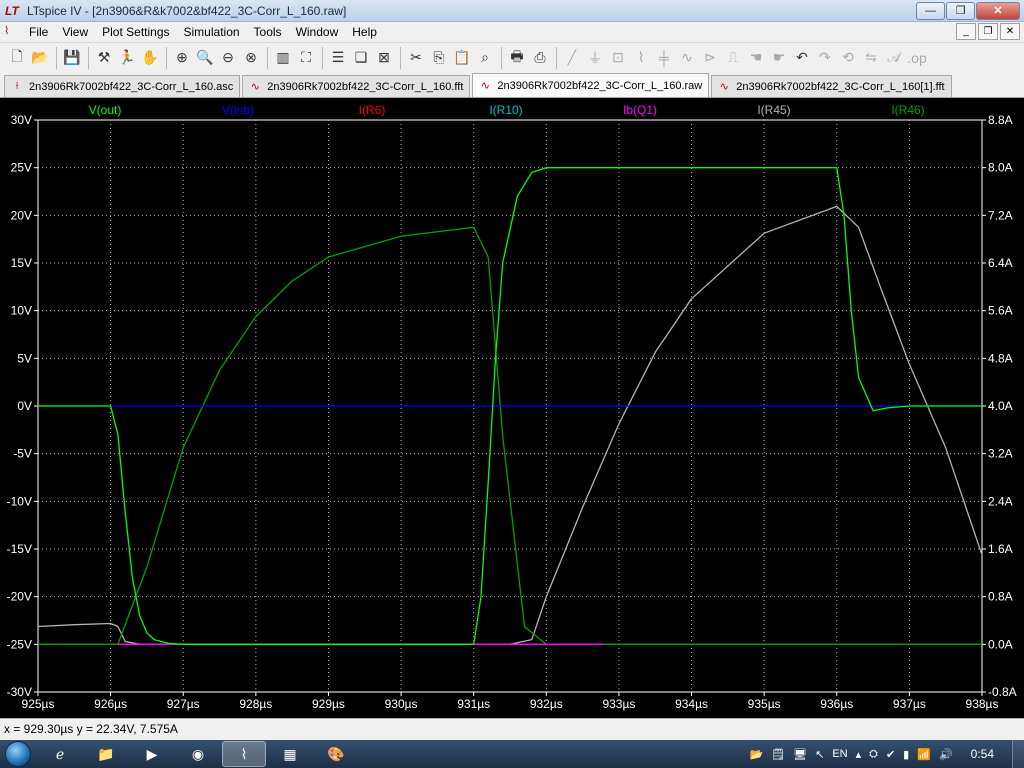  Describe the element at coordinates (416, 58) in the screenshot. I see `cut-icon: ✂` at that location.